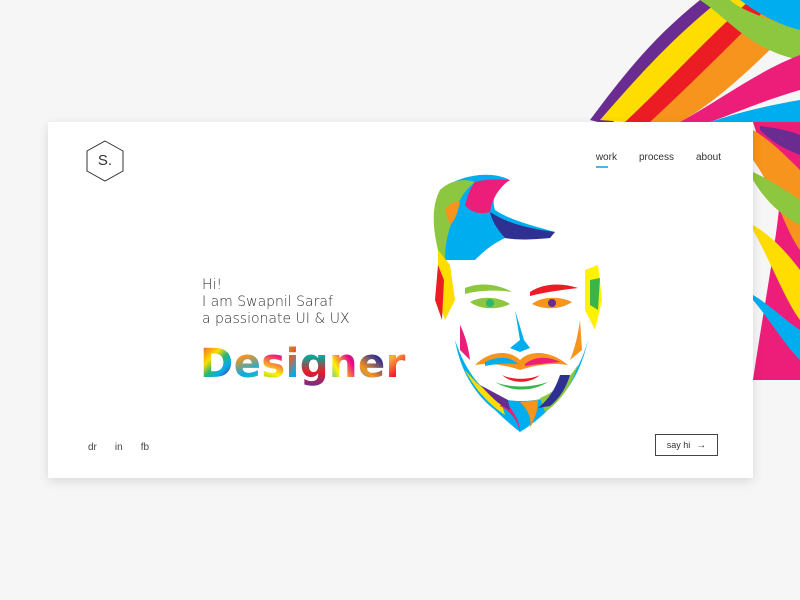 Image resolution: width=800 pixels, height=600 pixels. Describe the element at coordinates (606, 160) in the screenshot. I see `nav-item-work: work` at that location.